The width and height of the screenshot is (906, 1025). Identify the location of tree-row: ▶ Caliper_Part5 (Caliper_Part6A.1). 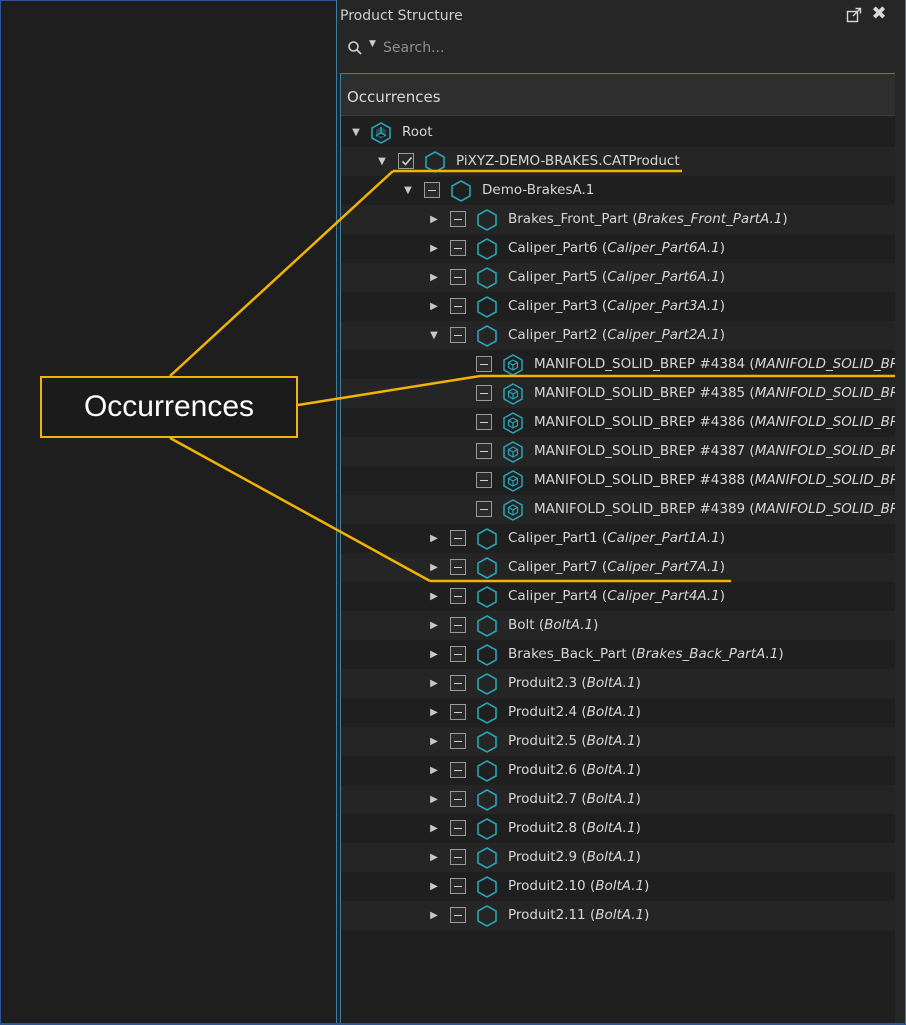
(618, 277).